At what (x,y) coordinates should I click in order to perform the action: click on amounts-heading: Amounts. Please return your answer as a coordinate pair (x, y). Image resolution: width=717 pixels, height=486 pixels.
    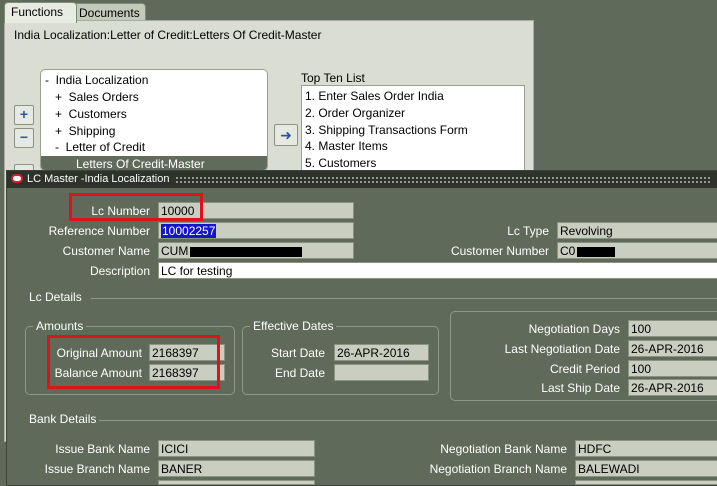
    Looking at the image, I should click on (60, 326).